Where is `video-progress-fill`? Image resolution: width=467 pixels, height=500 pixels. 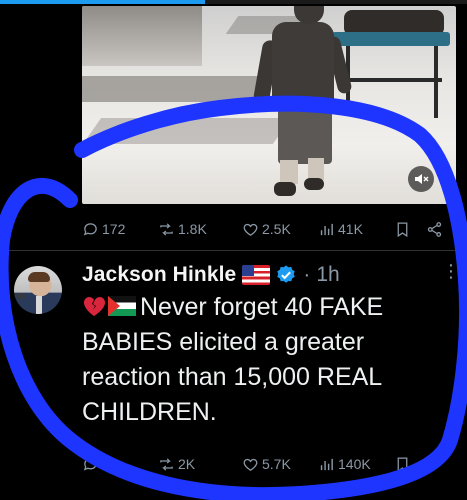
video-progress-fill is located at coordinates (103, 2).